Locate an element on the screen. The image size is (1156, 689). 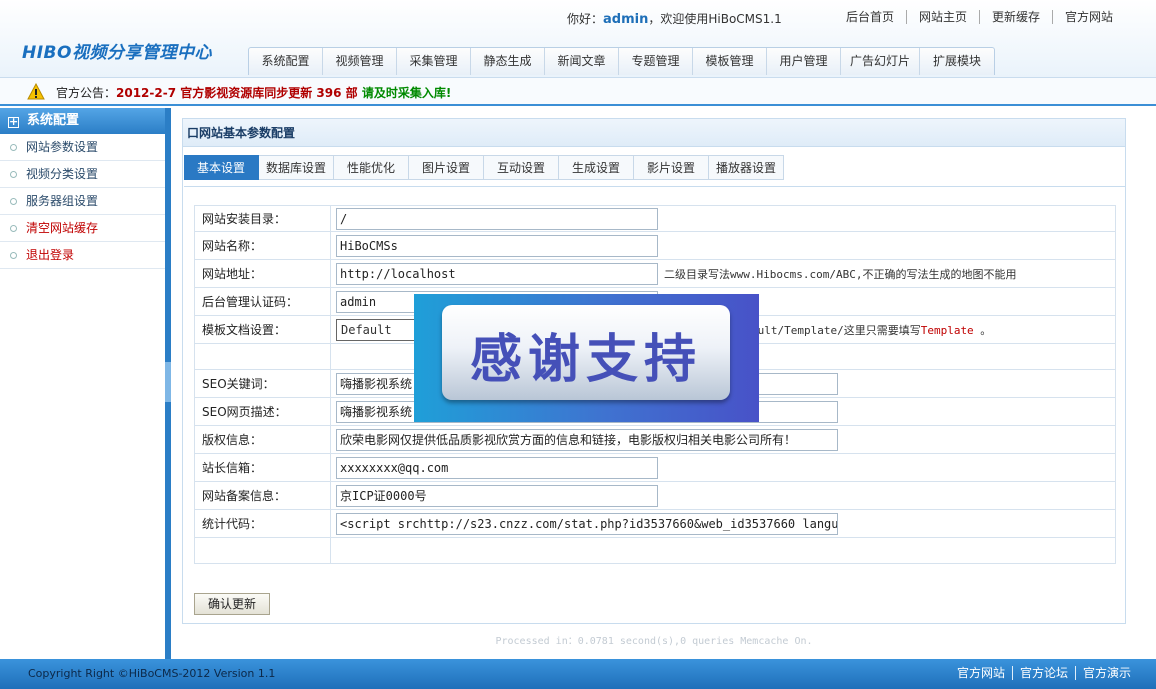
thanks-plate: 感谢支持 is located at coordinates (586, 352).